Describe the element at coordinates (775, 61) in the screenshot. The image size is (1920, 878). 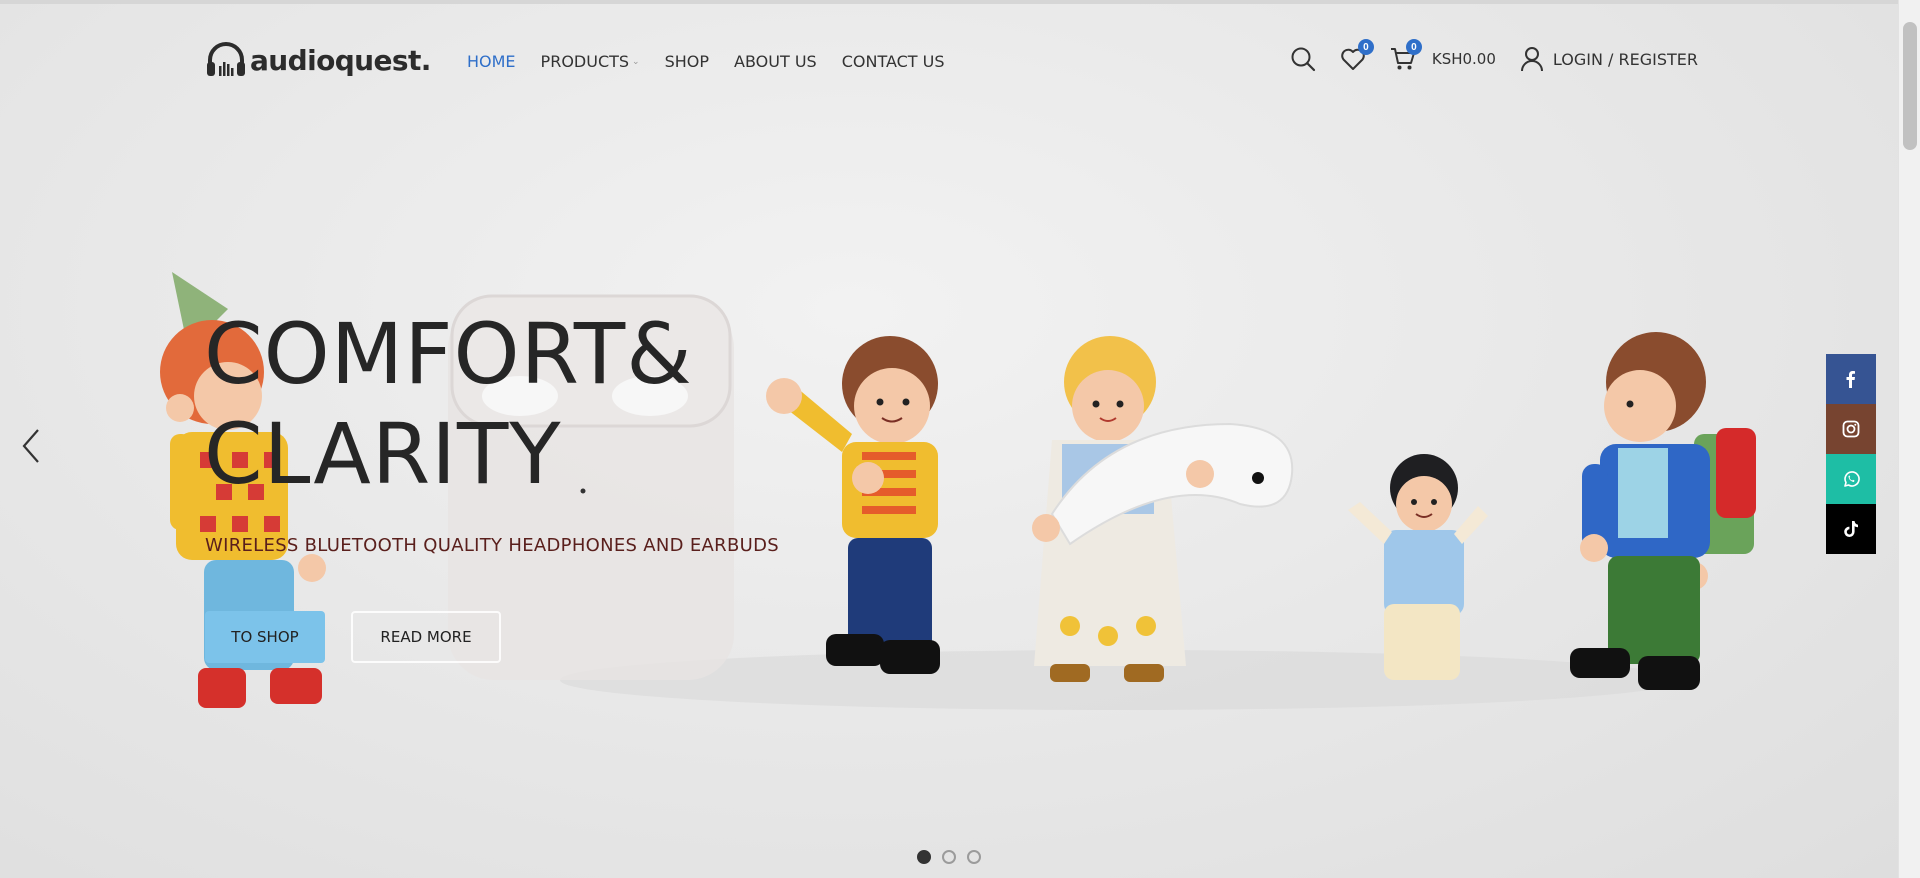
I see `nav-item-about-us: ABOUT US` at that location.